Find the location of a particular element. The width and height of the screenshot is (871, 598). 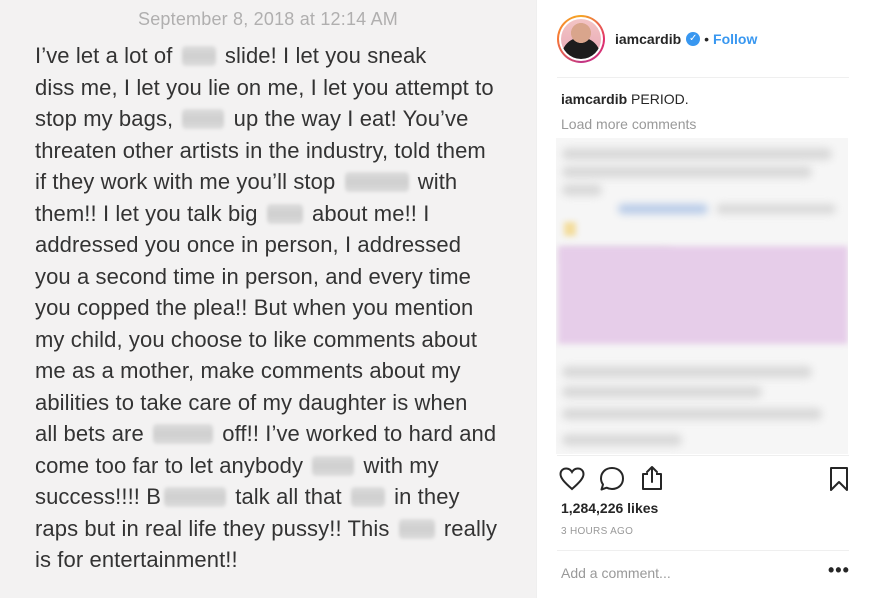

note-text: stop my bags, is located at coordinates (107, 118).